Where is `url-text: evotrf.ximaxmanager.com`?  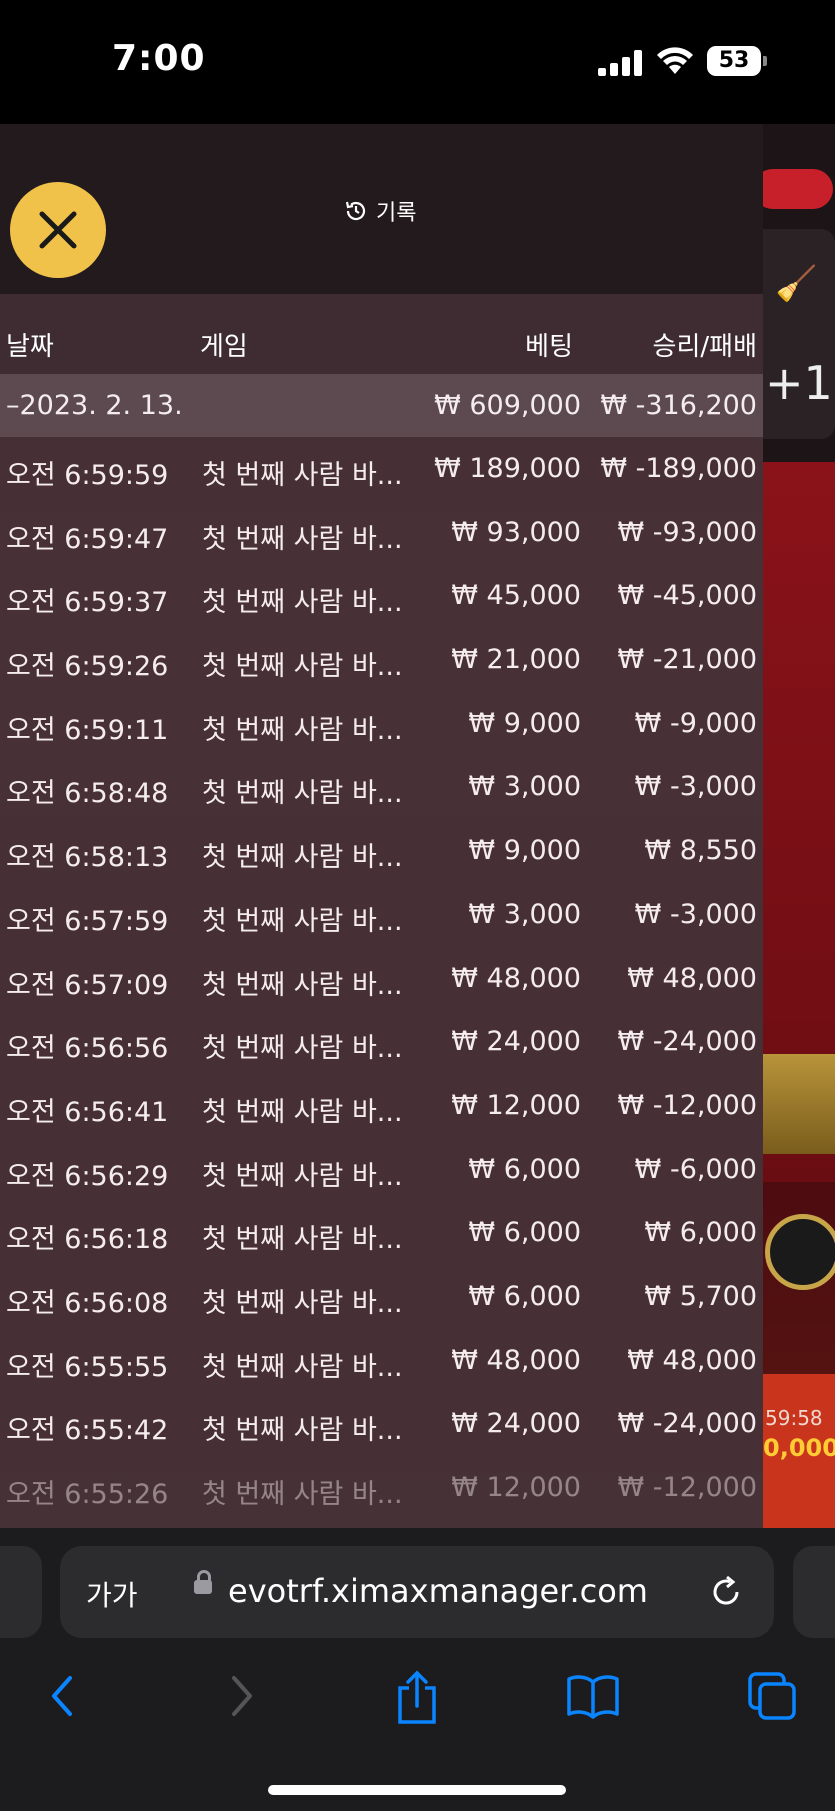
url-text: evotrf.ximaxmanager.com is located at coordinates (438, 1591).